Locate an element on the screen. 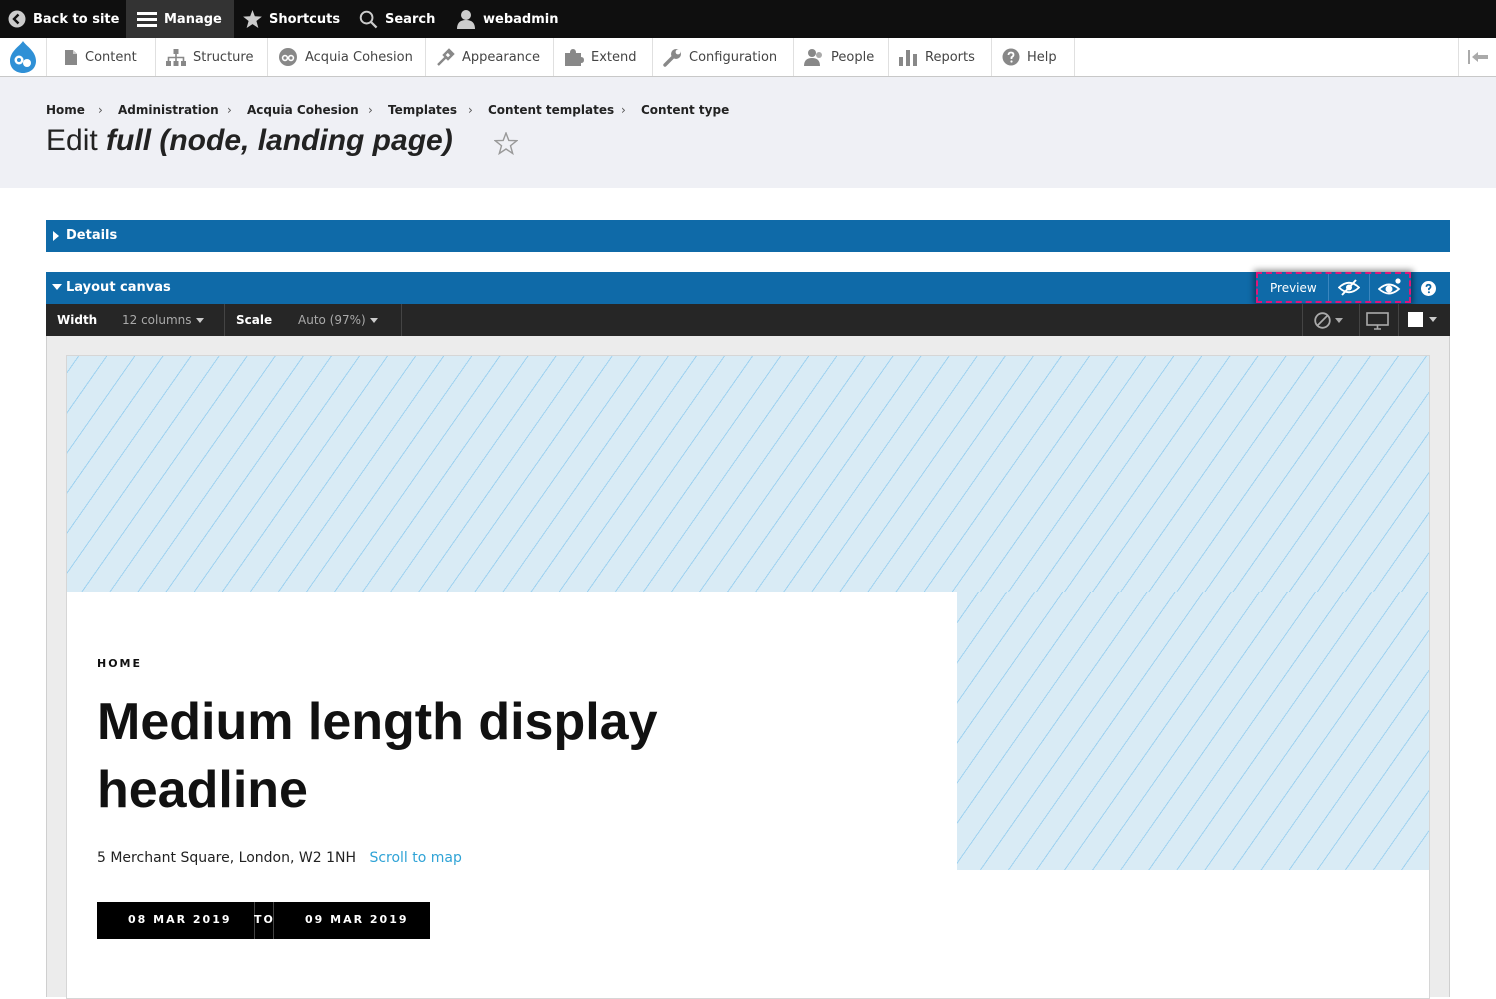  drupal-logo-icon is located at coordinates (23, 57).